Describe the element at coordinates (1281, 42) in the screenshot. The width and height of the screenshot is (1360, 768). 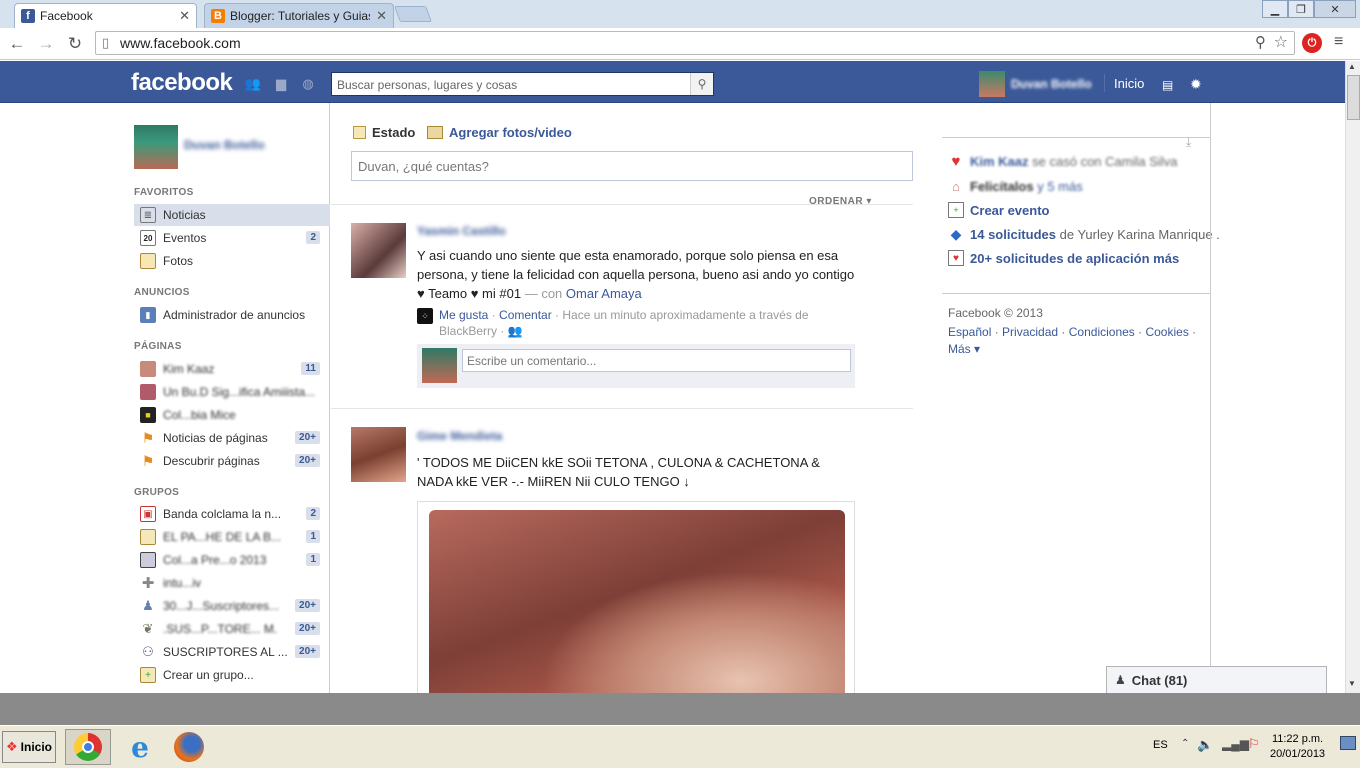
I see `bookmark-star-icon: ☆` at that location.